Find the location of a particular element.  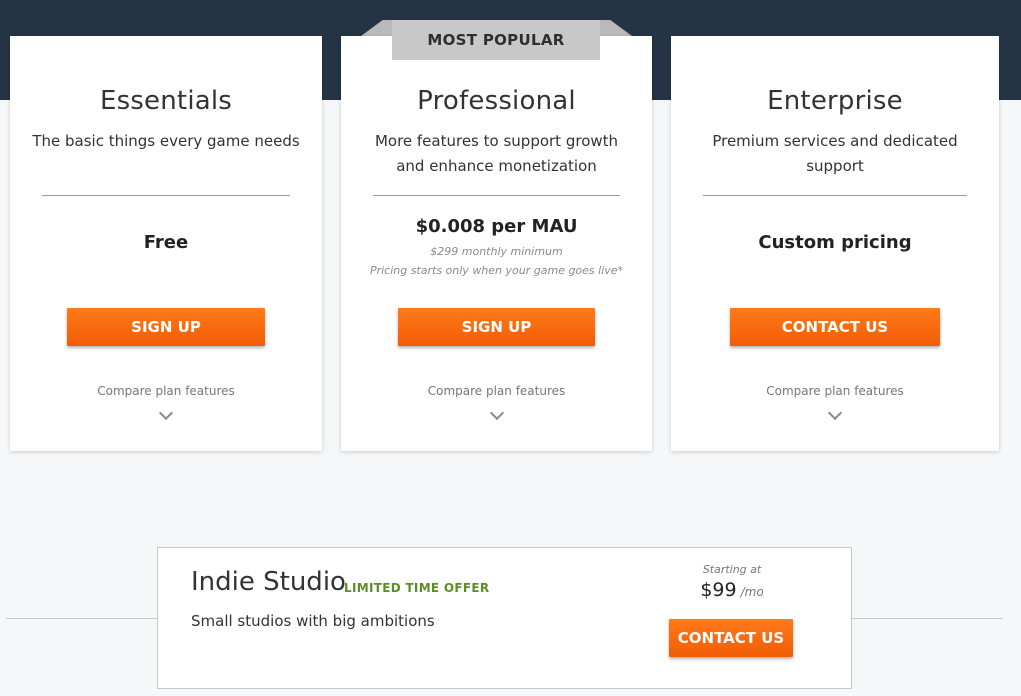

contact-us-button-indie: CONTACT US is located at coordinates (731, 638).